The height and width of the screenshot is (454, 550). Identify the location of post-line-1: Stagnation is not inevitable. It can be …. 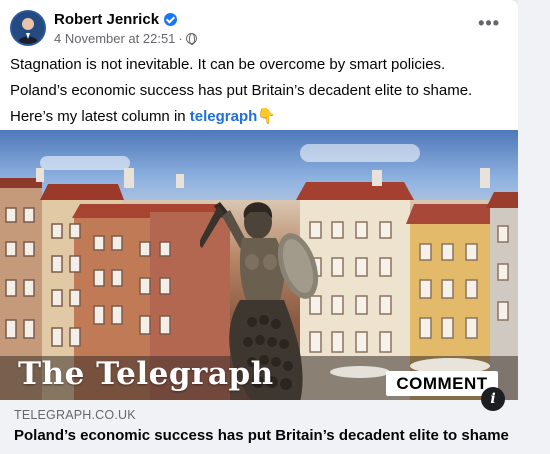
(228, 64).